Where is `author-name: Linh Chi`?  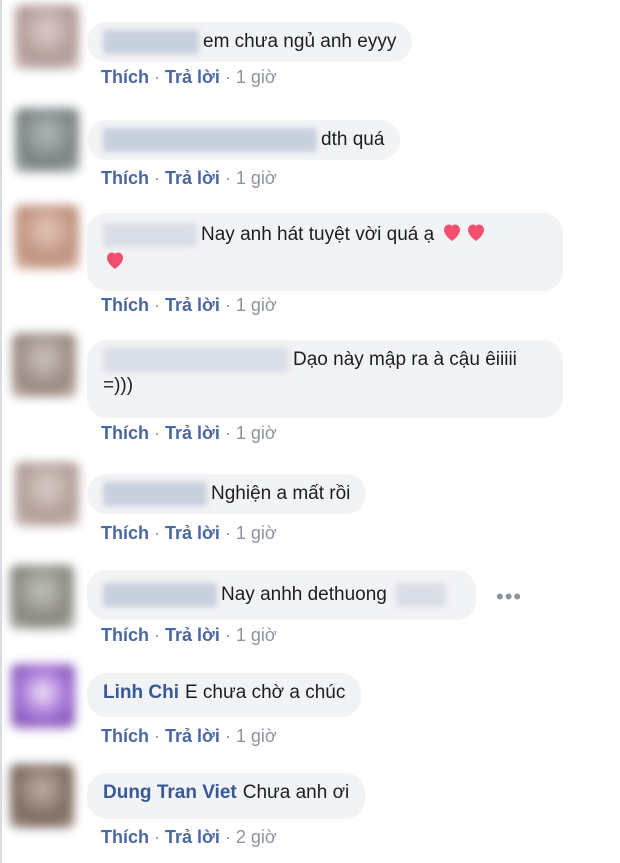
author-name: Linh Chi is located at coordinates (141, 692).